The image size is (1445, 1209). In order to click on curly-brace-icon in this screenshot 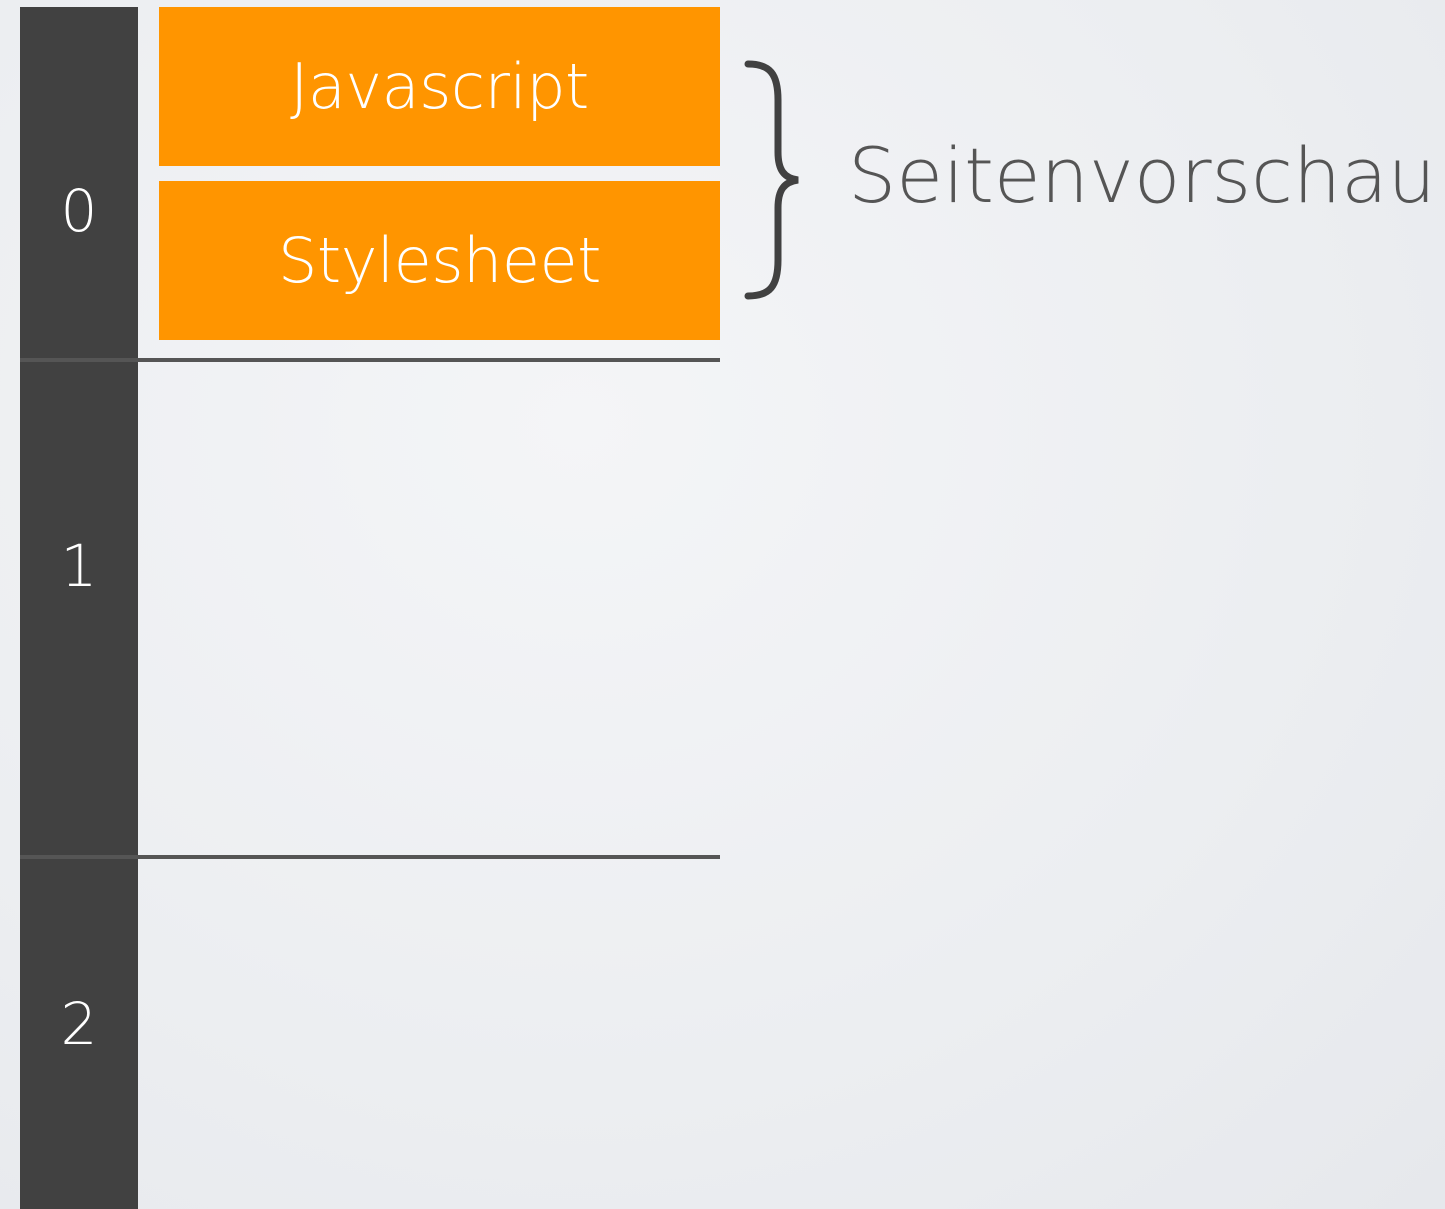, I will do `click(771, 180)`.